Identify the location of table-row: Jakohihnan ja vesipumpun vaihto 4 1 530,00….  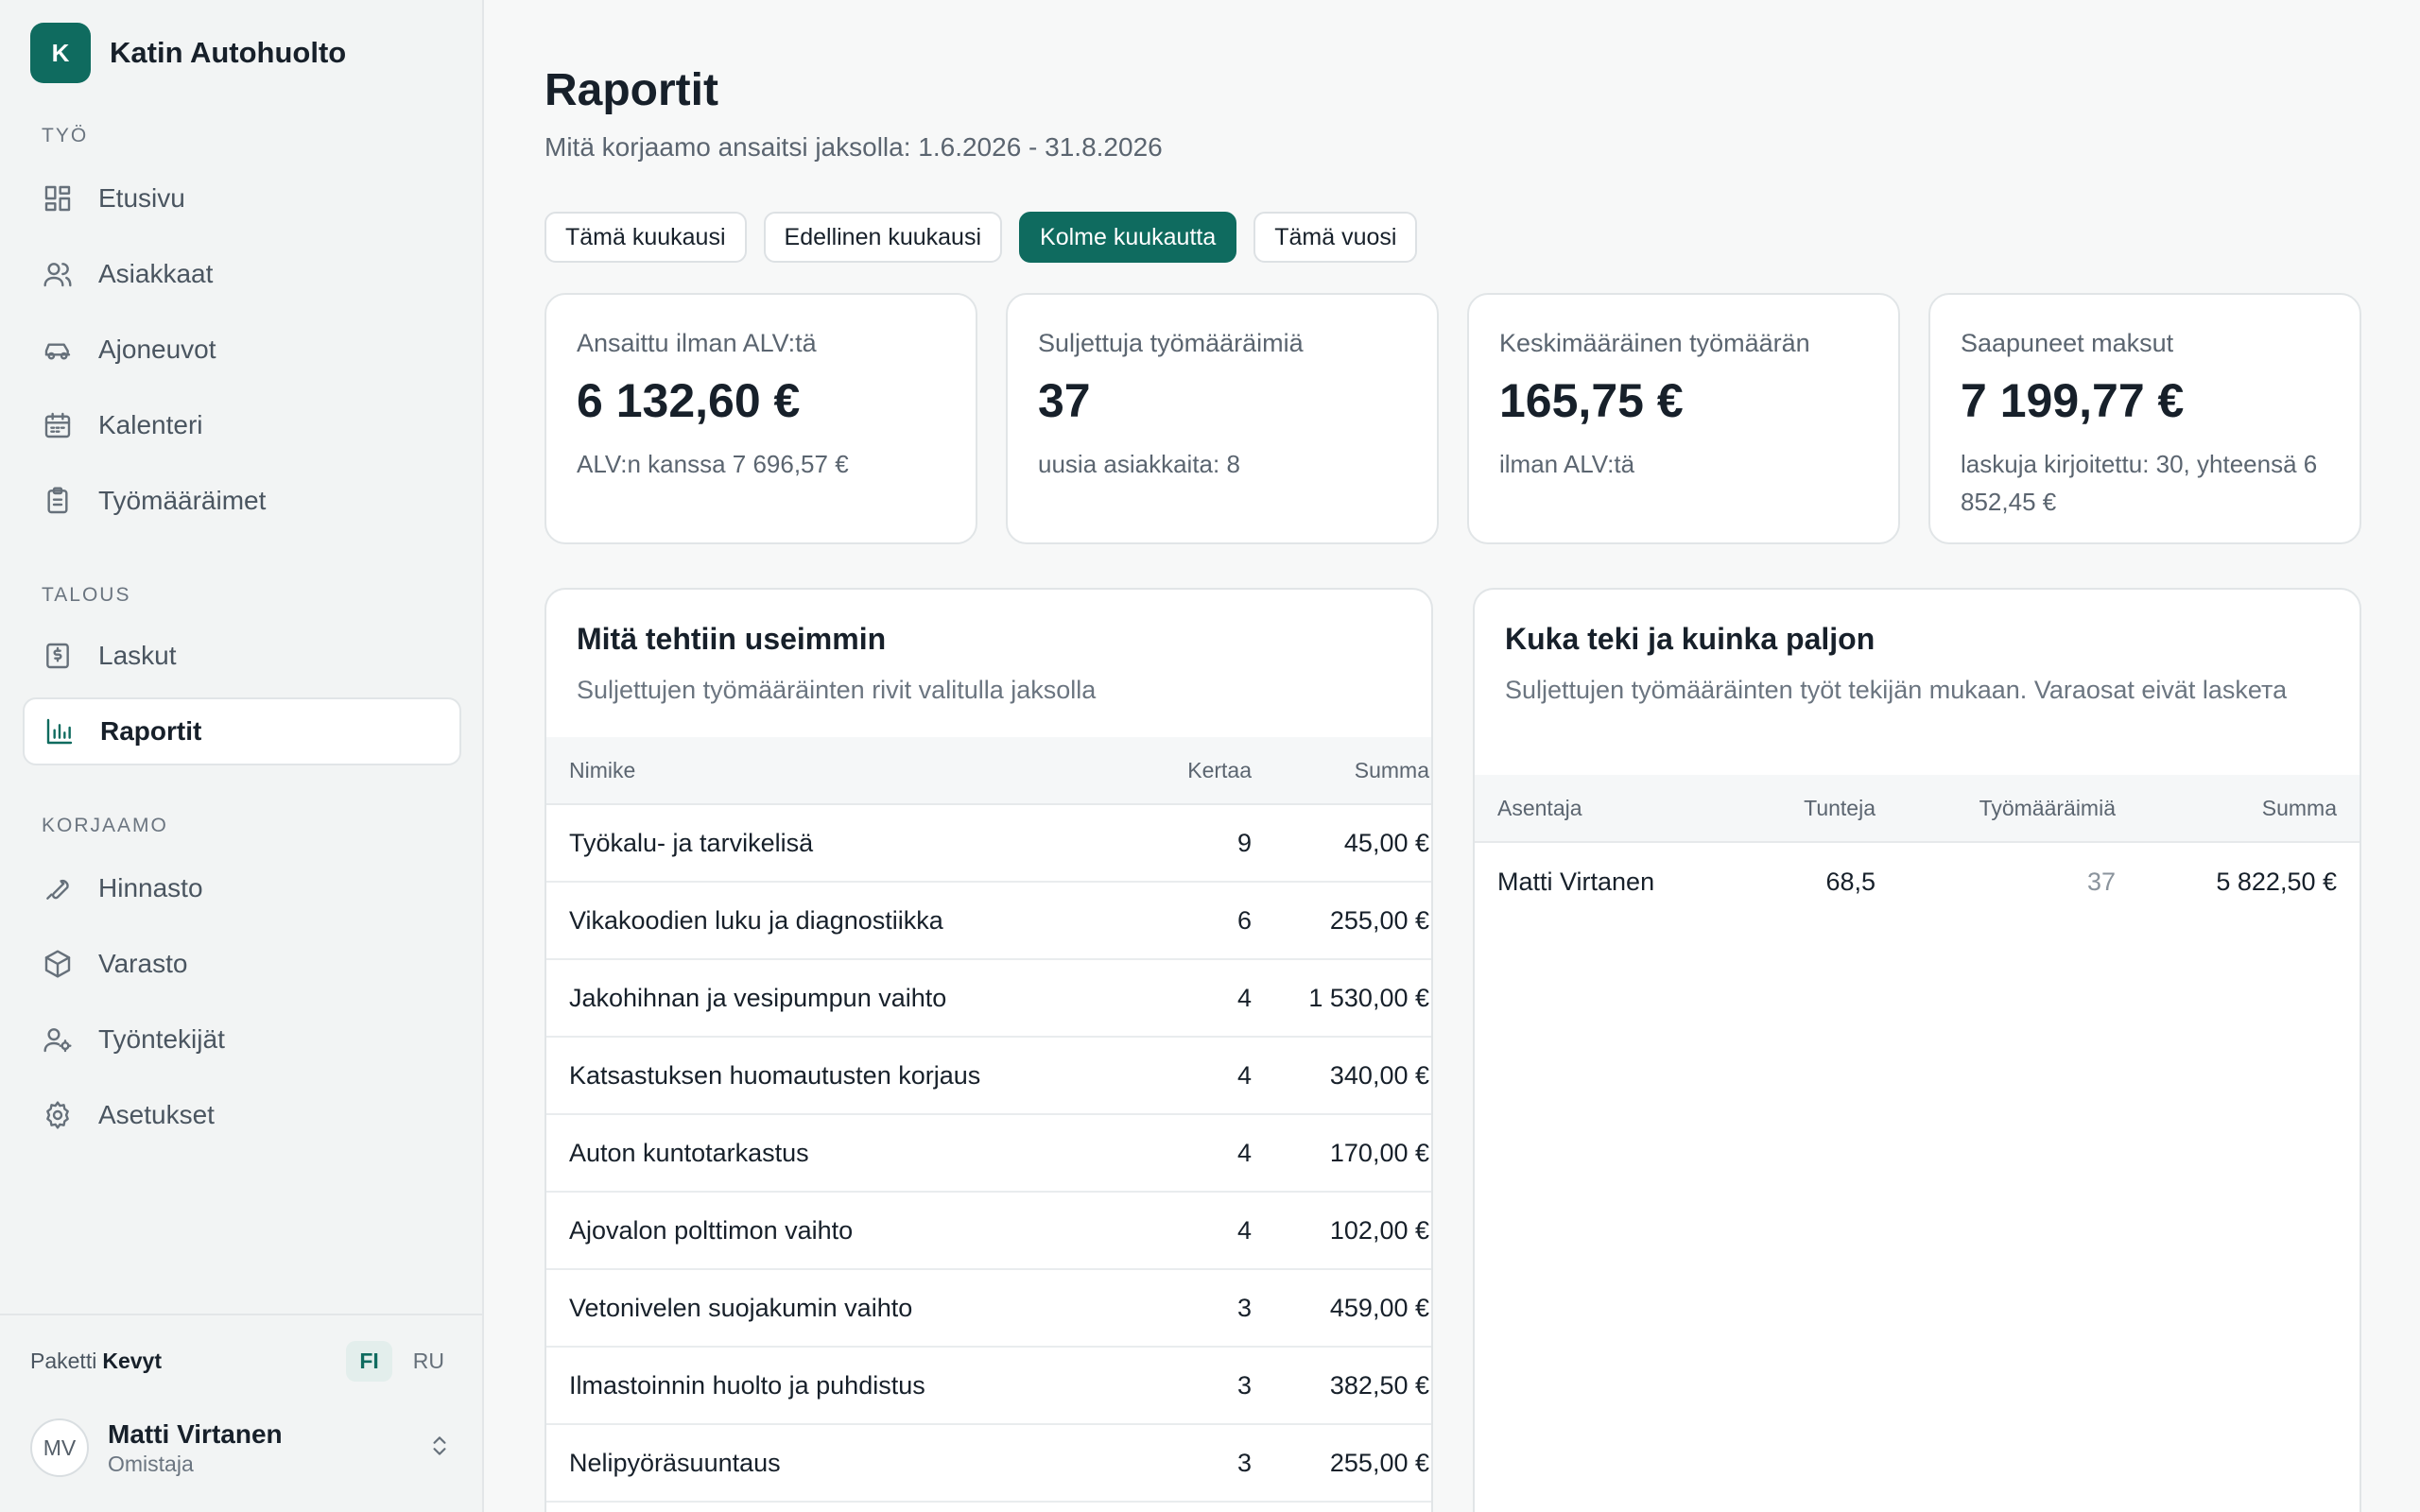
(989, 999).